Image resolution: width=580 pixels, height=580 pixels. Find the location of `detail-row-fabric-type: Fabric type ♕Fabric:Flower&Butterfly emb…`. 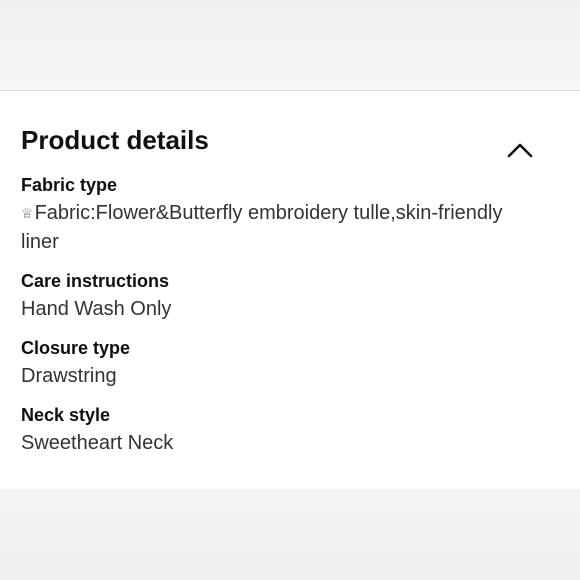

detail-row-fabric-type: Fabric type ♕Fabric:Flower&Butterfly emb… is located at coordinates (281, 215).